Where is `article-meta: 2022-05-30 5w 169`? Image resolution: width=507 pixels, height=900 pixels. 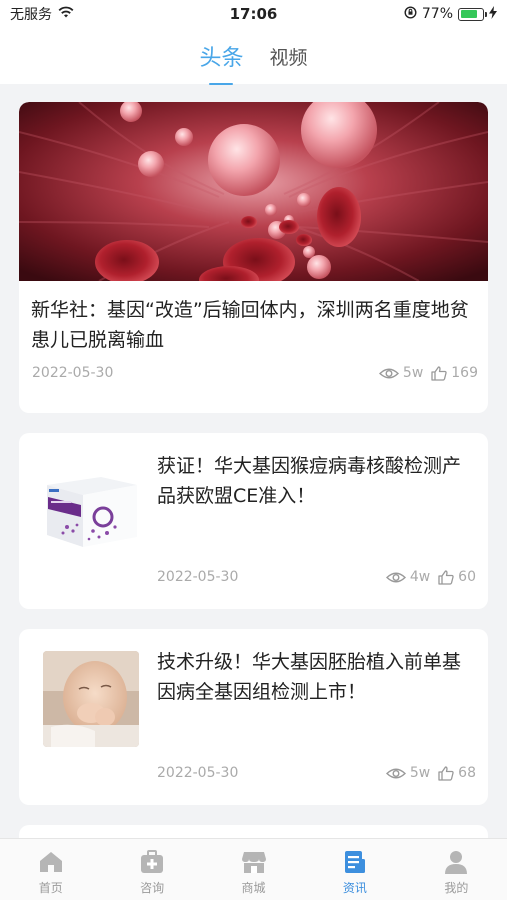 article-meta: 2022-05-30 5w 169 is located at coordinates (253, 368).